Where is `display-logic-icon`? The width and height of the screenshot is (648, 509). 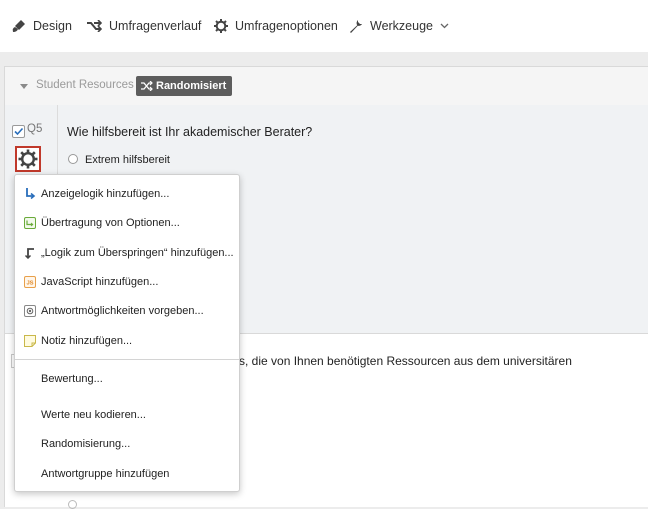 display-logic-icon is located at coordinates (31, 194).